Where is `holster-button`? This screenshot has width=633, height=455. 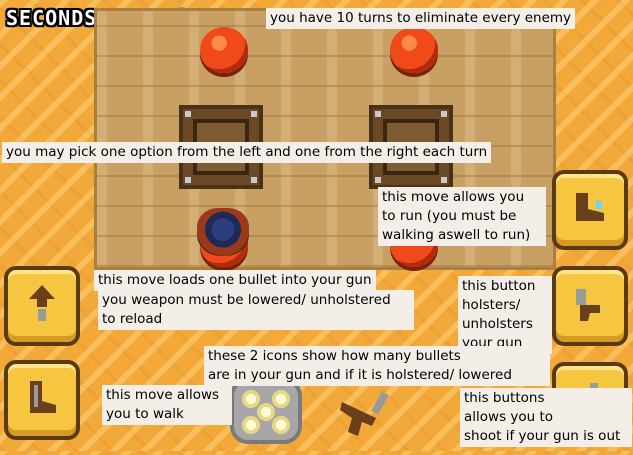
holster-button is located at coordinates (590, 306).